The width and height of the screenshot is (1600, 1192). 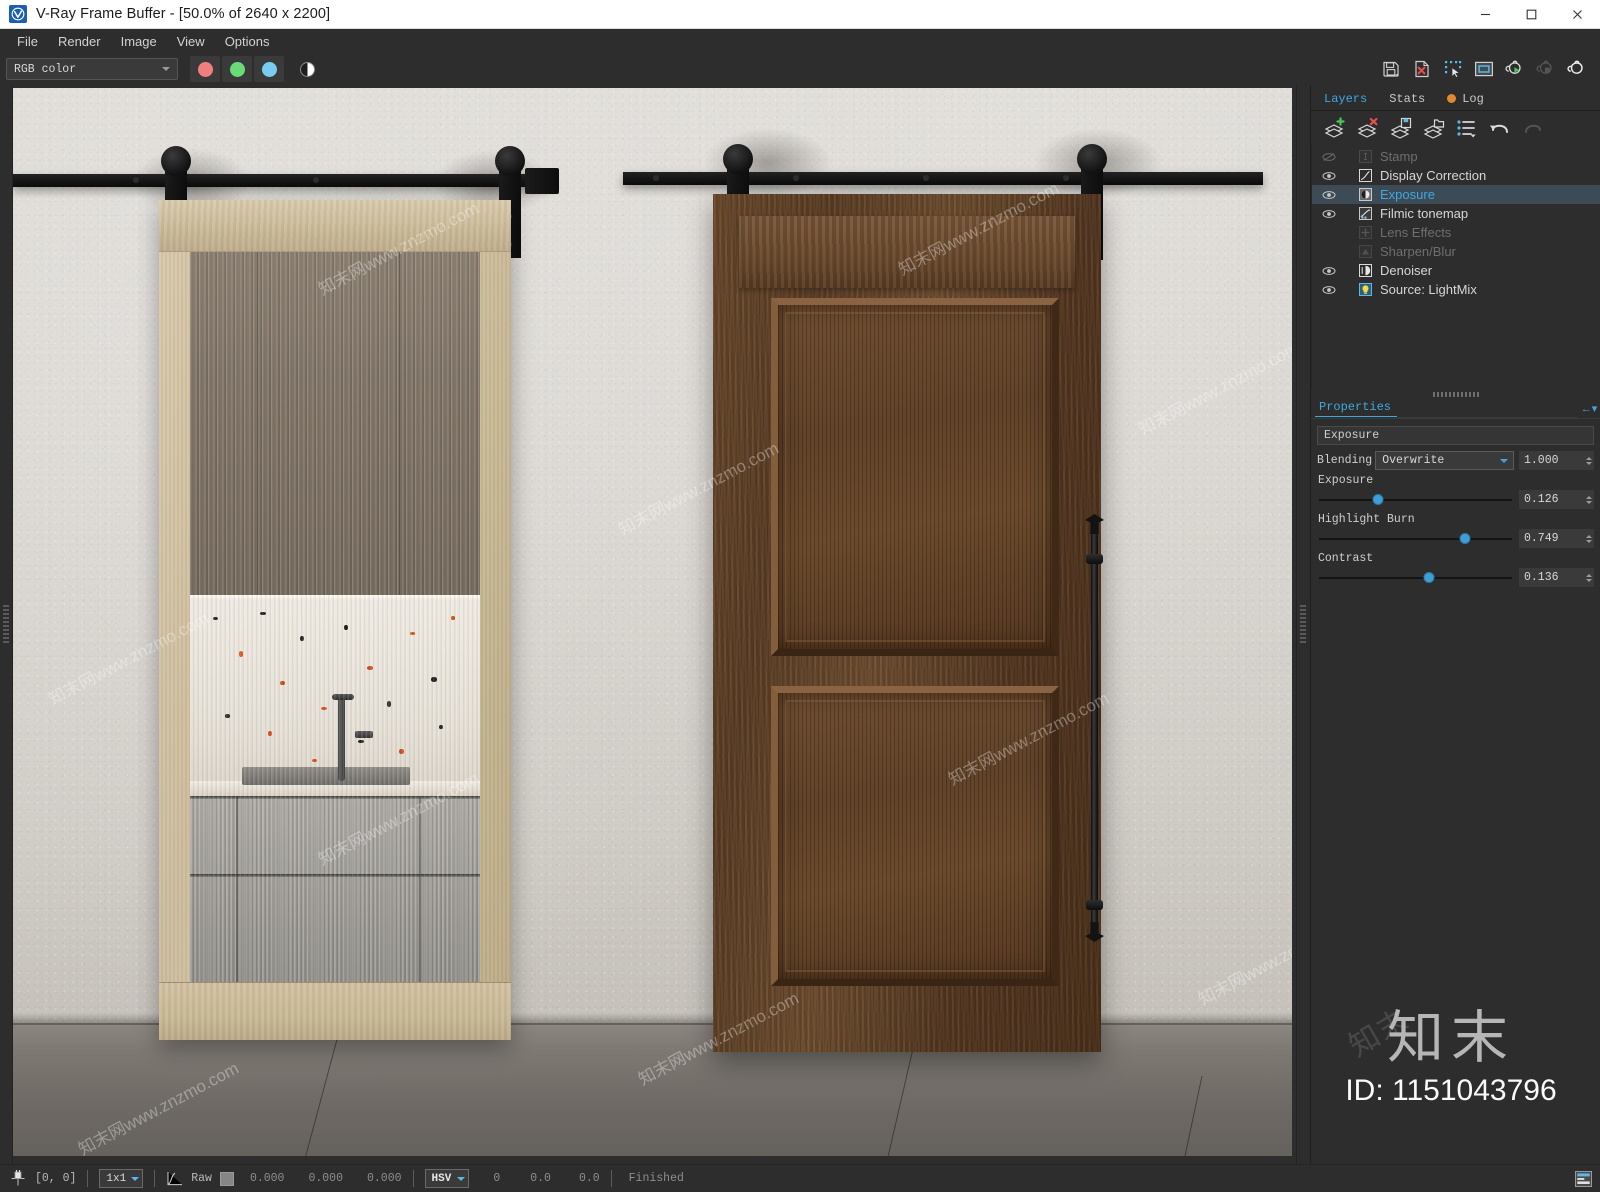 What do you see at coordinates (1456, 232) in the screenshot?
I see `layer-row-lens-effects: Lens Effects` at bounding box center [1456, 232].